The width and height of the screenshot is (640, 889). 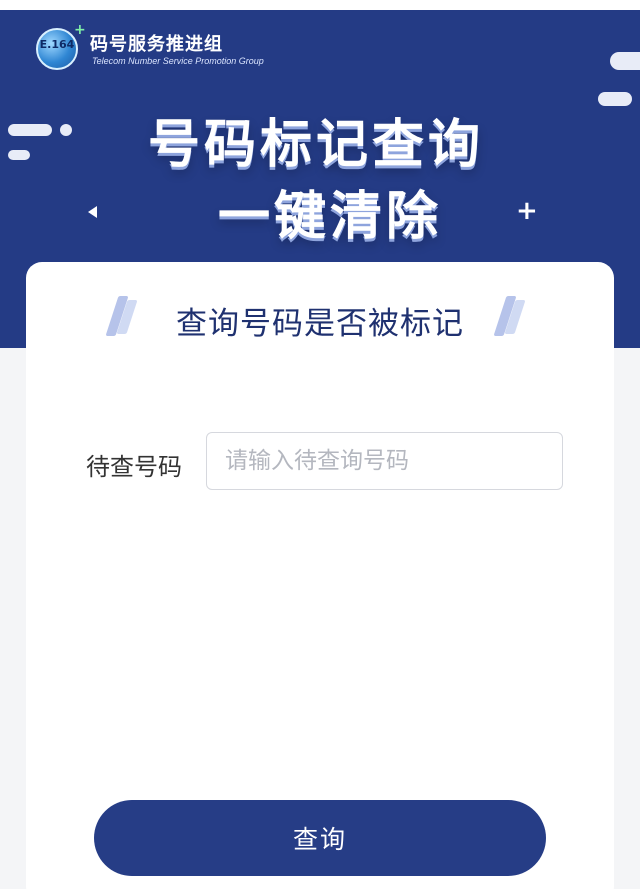 What do you see at coordinates (156, 44) in the screenshot?
I see `brand-name: 码号服务推进组` at bounding box center [156, 44].